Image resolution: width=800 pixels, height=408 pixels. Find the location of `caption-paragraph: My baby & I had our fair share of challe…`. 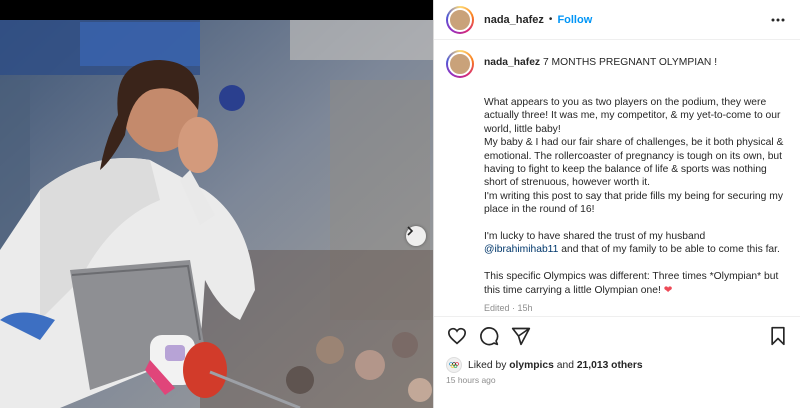

caption-paragraph: My baby & I had our fair share of challe… is located at coordinates (634, 163).